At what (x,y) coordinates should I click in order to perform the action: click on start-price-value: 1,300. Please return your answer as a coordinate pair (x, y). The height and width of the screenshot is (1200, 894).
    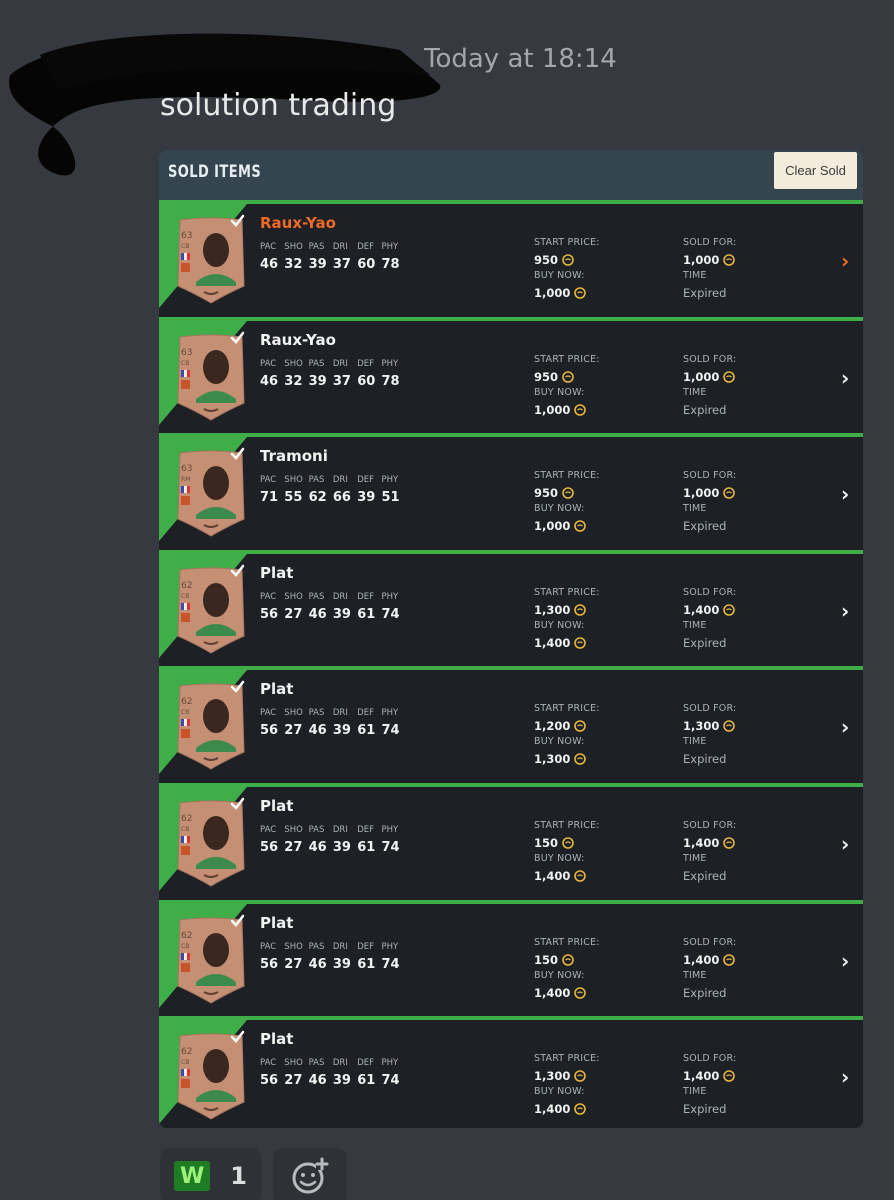
    Looking at the image, I should click on (560, 610).